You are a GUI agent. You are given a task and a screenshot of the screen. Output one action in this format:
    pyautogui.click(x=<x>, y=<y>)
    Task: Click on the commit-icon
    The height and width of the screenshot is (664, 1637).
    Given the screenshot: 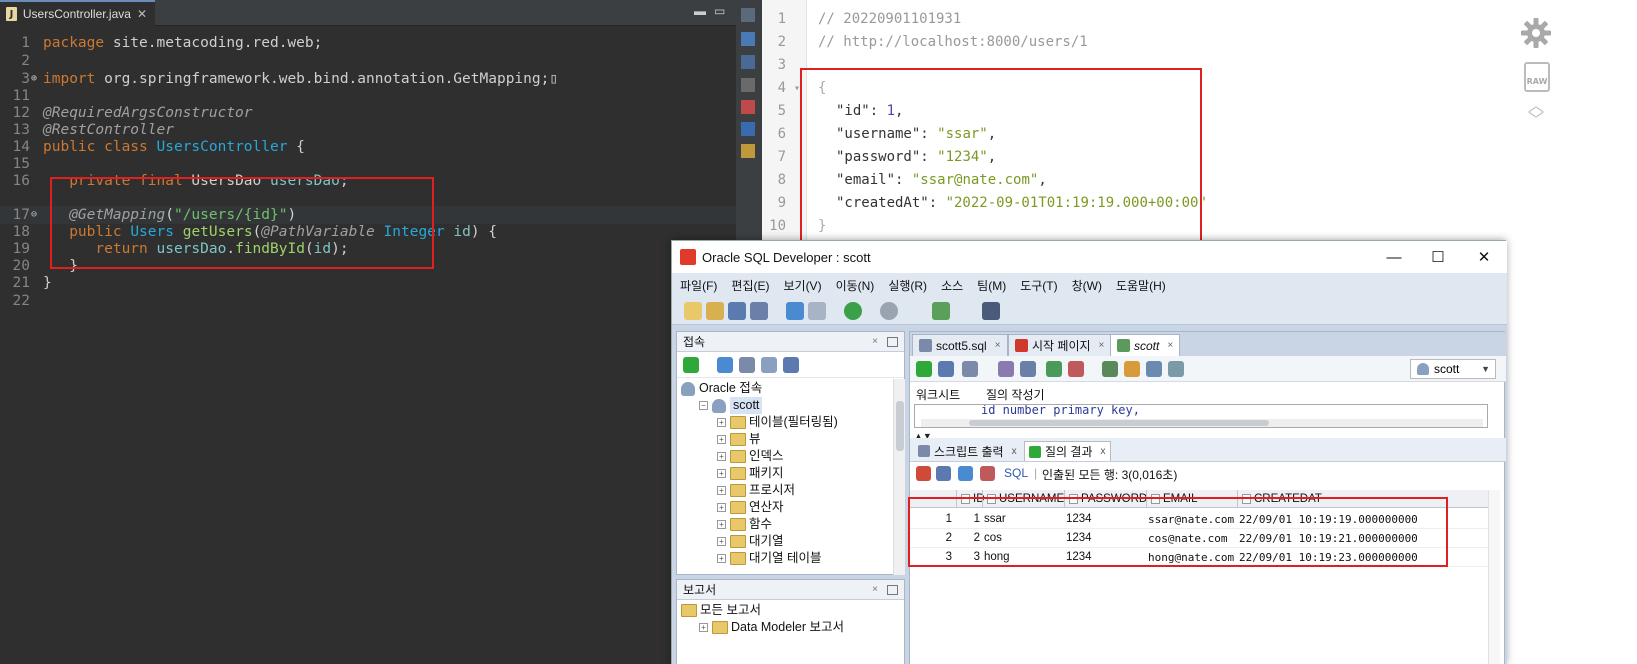 What is the action you would take?
    pyautogui.click(x=1054, y=369)
    